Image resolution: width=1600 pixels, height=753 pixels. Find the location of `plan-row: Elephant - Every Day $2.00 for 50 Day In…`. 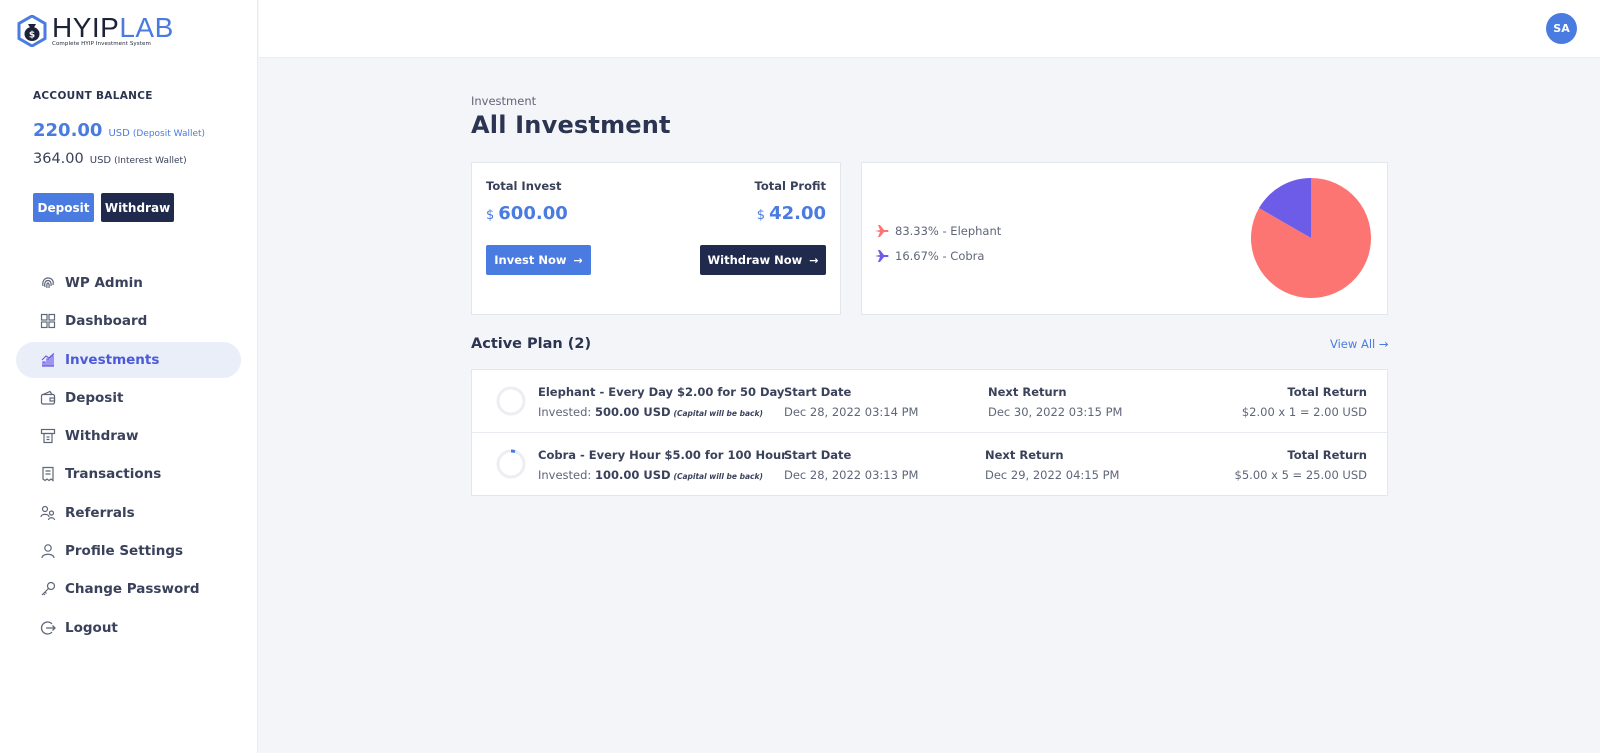

plan-row: Elephant - Every Day $2.00 for 50 Day In… is located at coordinates (929, 401).